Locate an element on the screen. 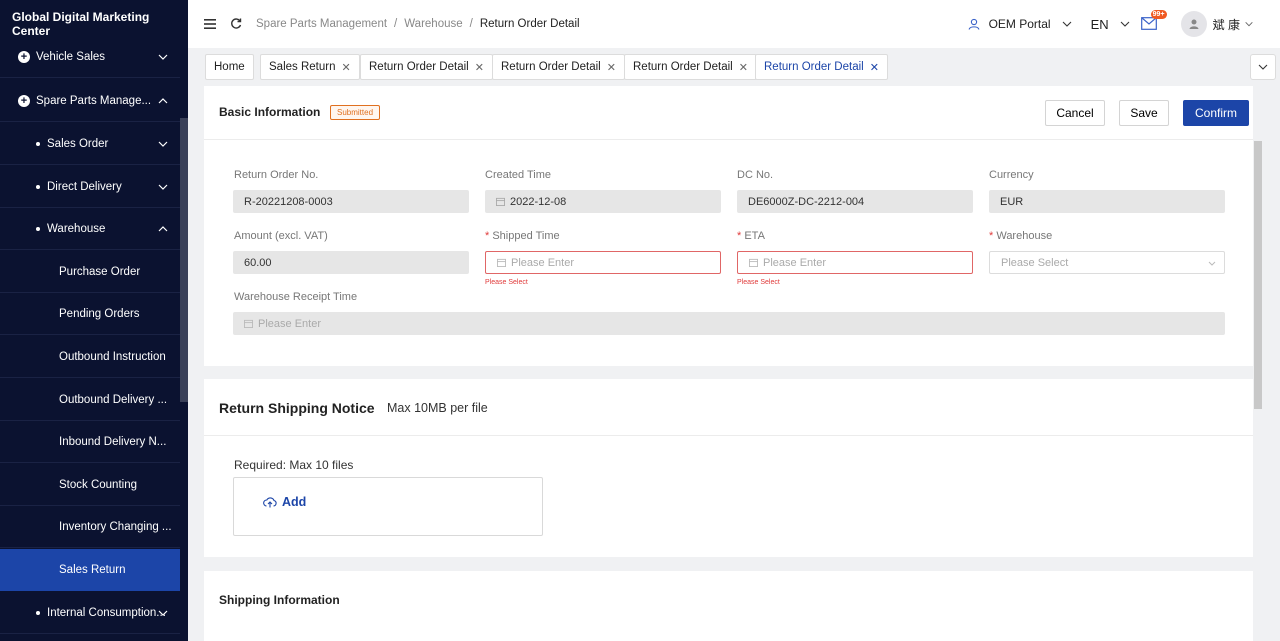 The width and height of the screenshot is (1280, 641). plus-circle-icon: + is located at coordinates (24, 100).